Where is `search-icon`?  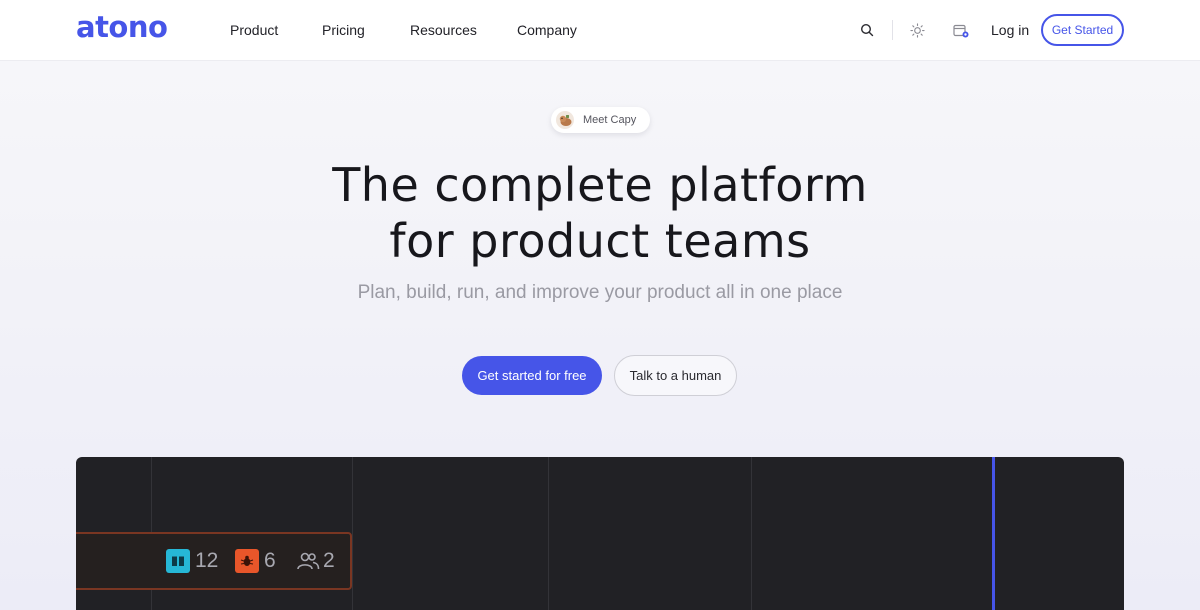 search-icon is located at coordinates (867, 30).